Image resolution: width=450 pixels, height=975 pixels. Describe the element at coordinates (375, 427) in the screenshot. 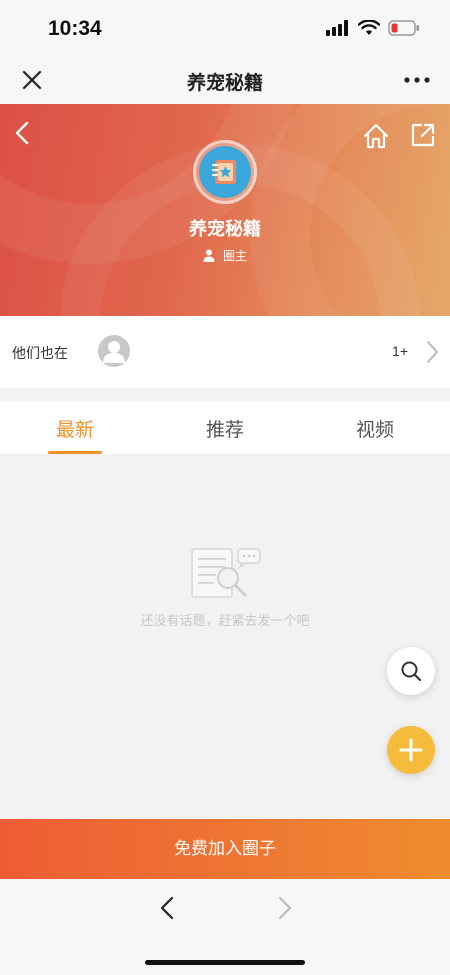

I see `tab-video: 视频` at that location.